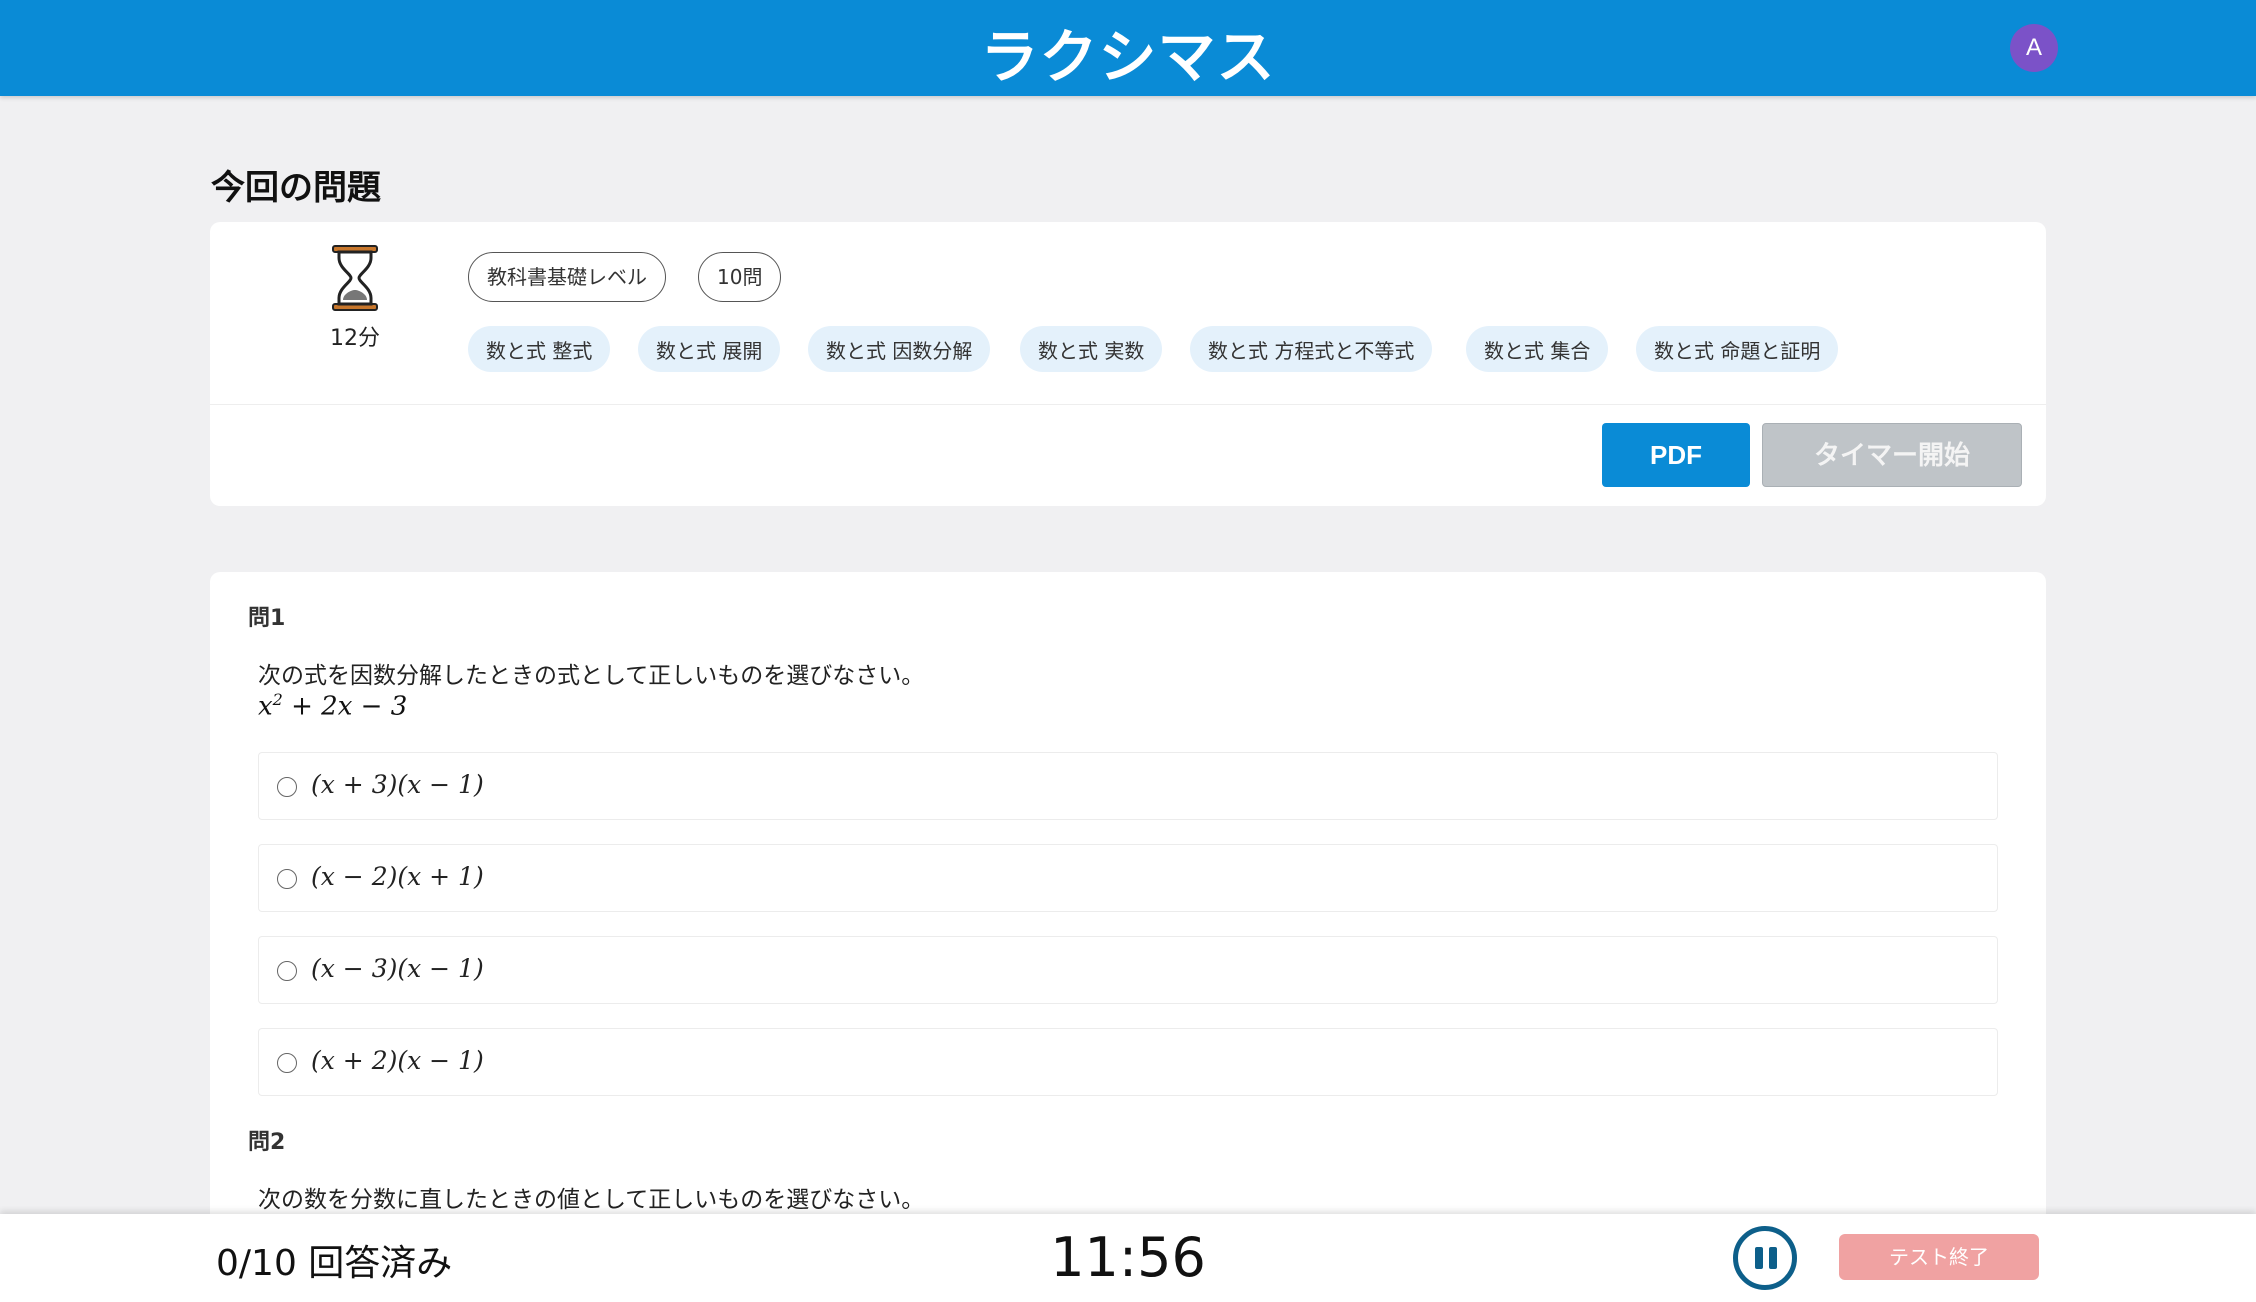  I want to click on hourglass-icon, so click(355, 278).